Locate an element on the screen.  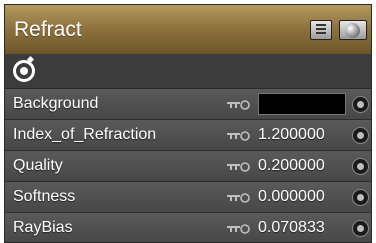
tool-row is located at coordinates (188, 71).